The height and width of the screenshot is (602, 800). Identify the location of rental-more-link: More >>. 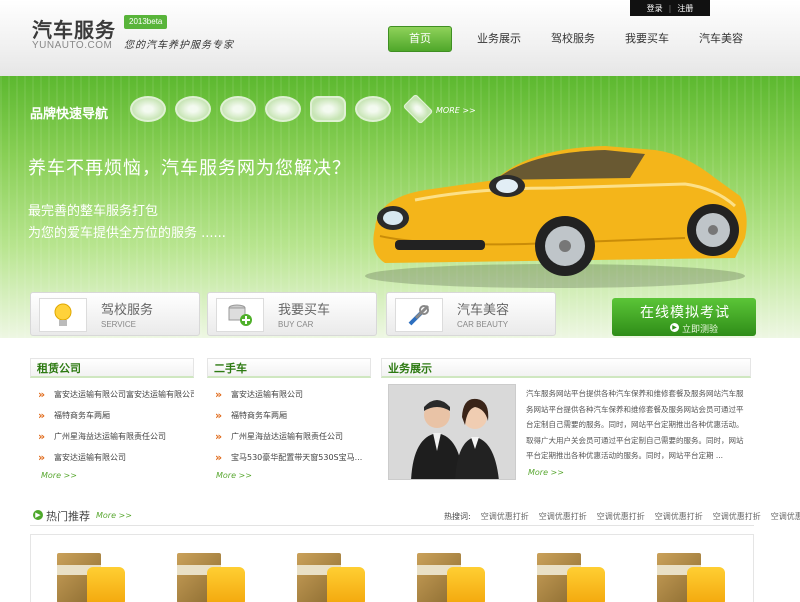
(59, 475).